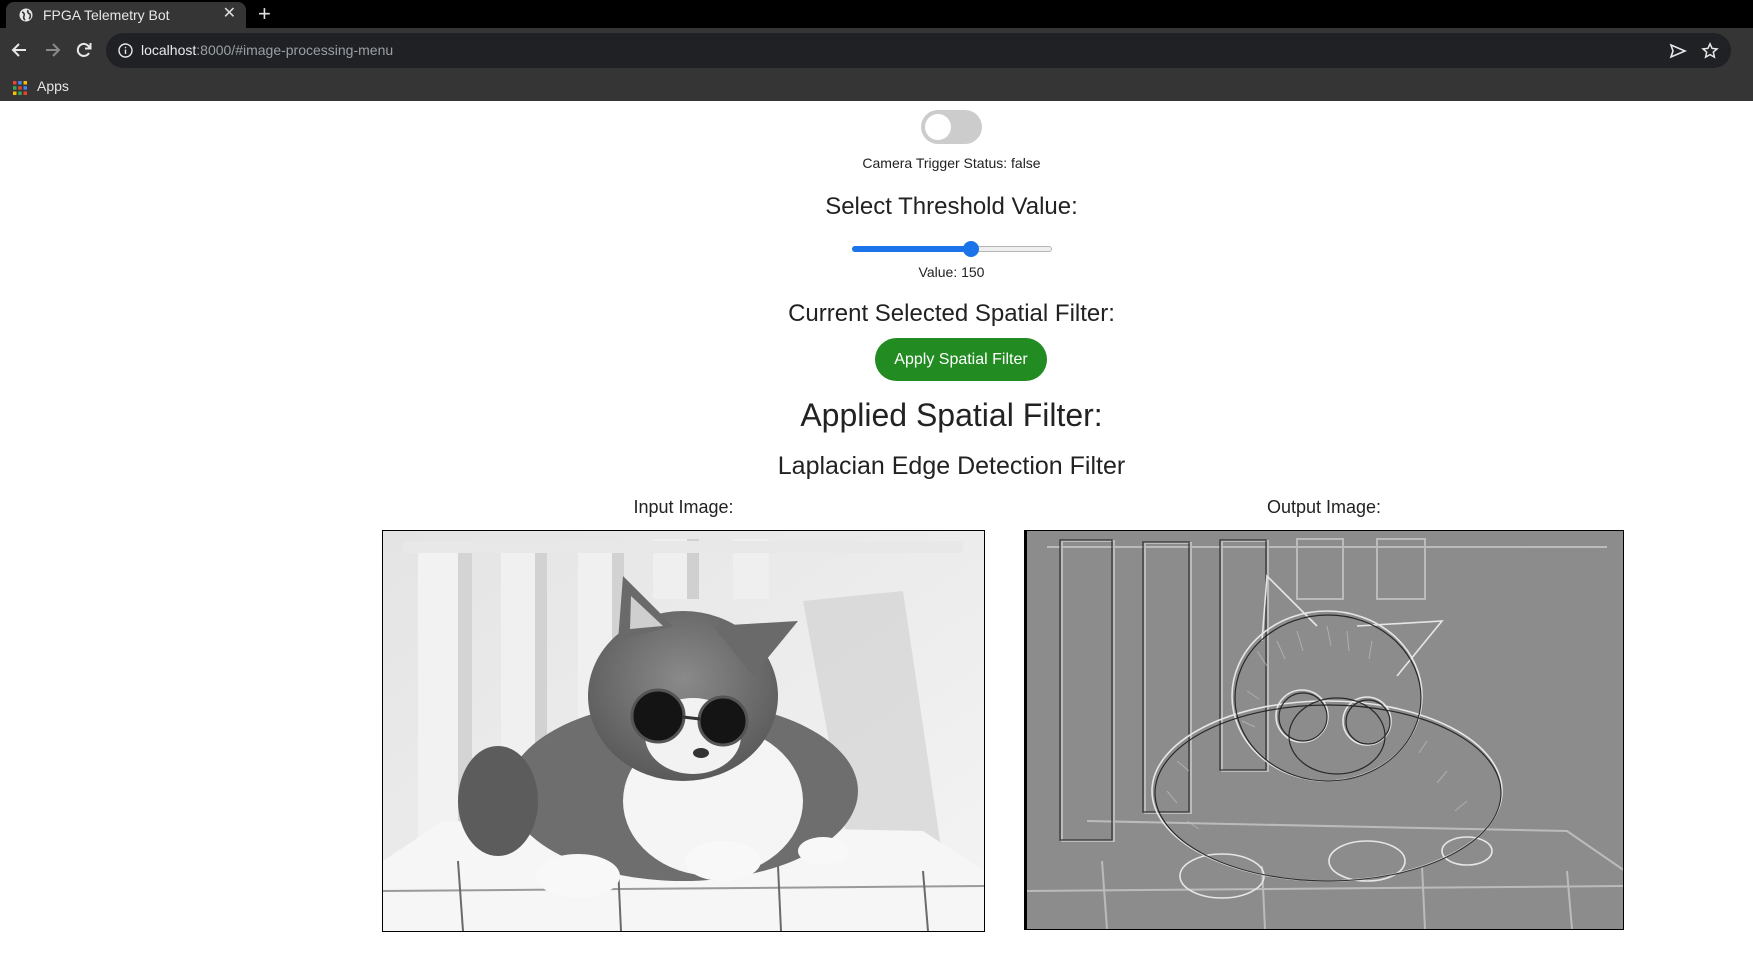 The image size is (1753, 955). I want to click on info-icon, so click(125, 50).